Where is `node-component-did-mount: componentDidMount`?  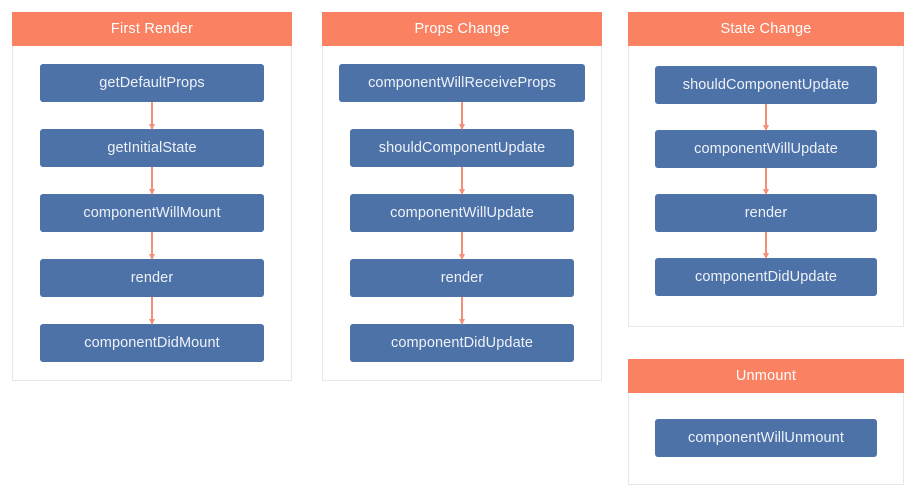 node-component-did-mount: componentDidMount is located at coordinates (152, 343).